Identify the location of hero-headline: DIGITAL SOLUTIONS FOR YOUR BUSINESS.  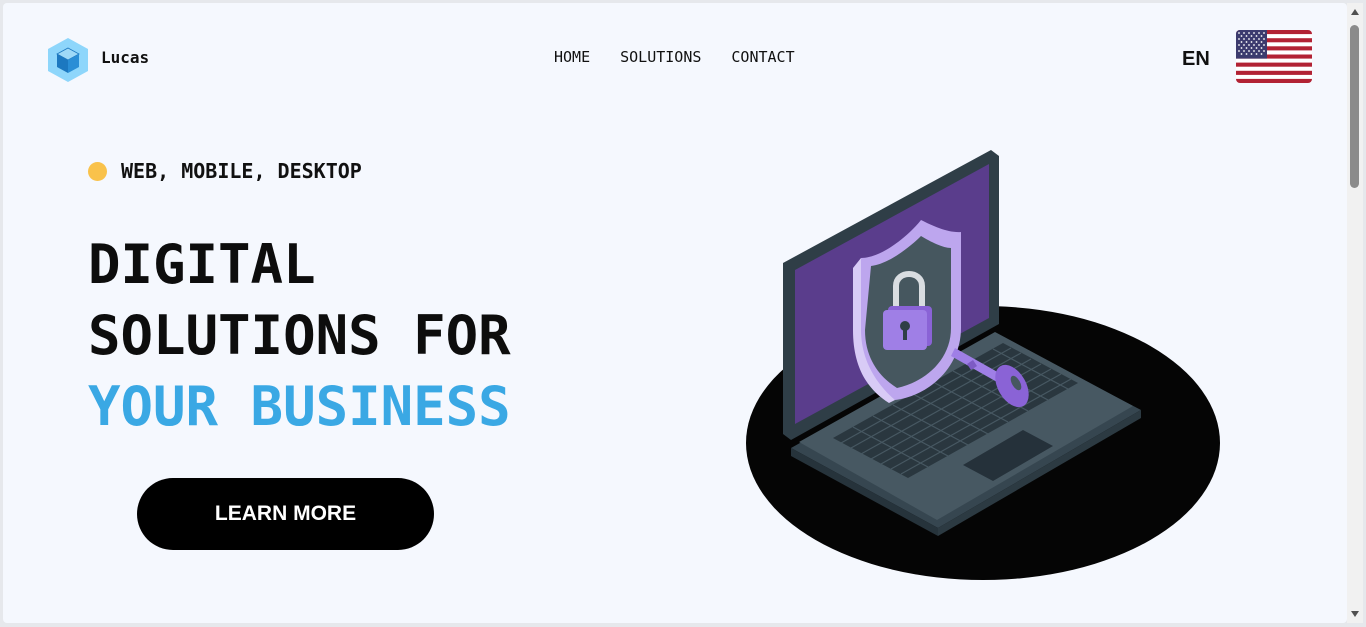
(299, 335).